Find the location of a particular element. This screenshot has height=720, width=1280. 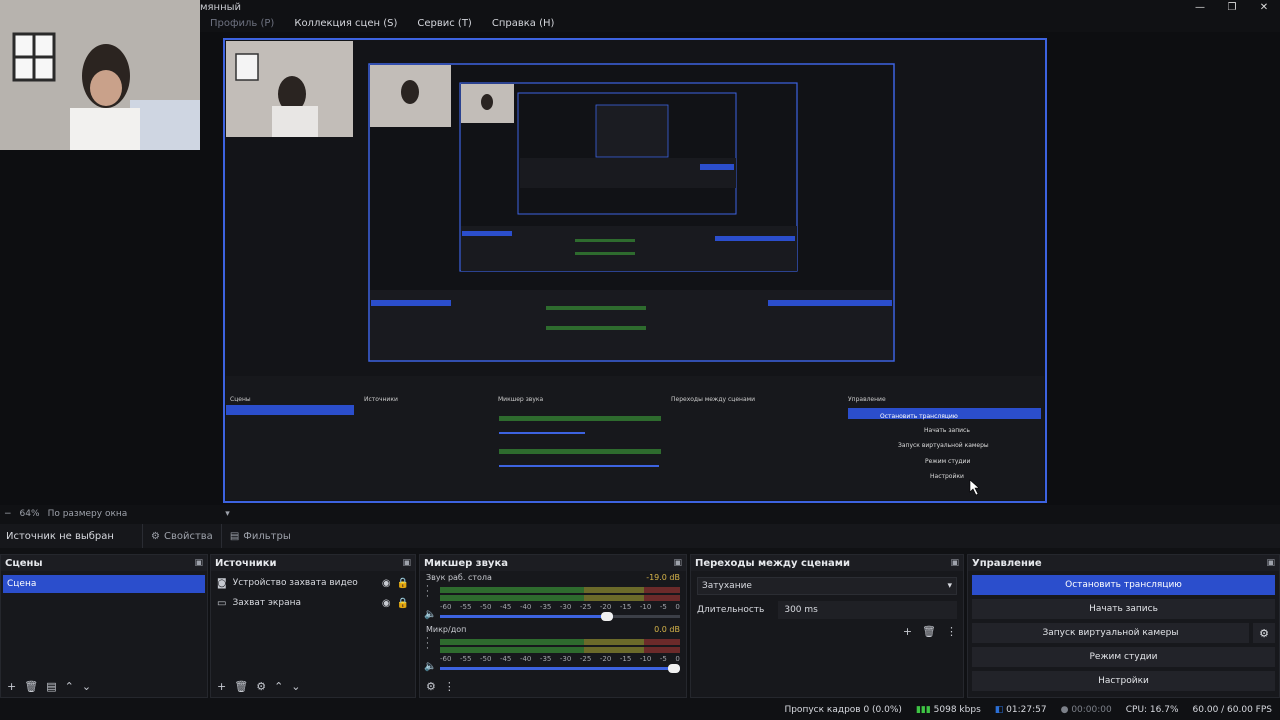

scene-item: Сцена is located at coordinates (104, 584).